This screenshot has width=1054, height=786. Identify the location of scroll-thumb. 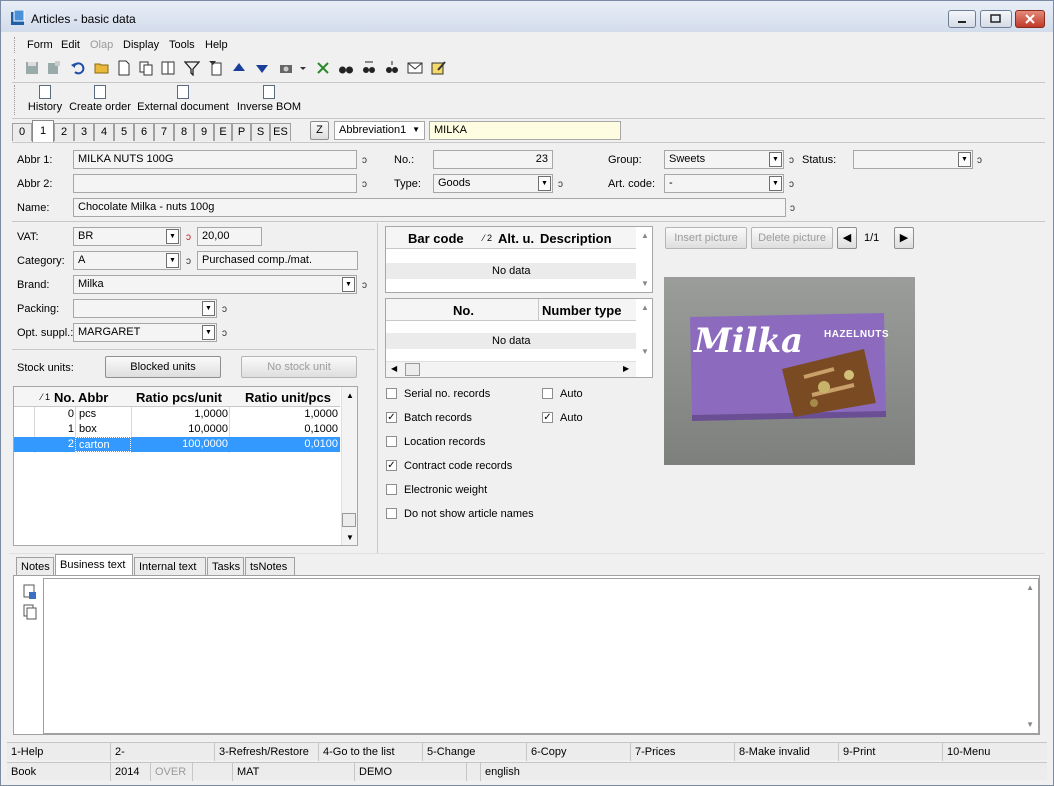
(412, 369).